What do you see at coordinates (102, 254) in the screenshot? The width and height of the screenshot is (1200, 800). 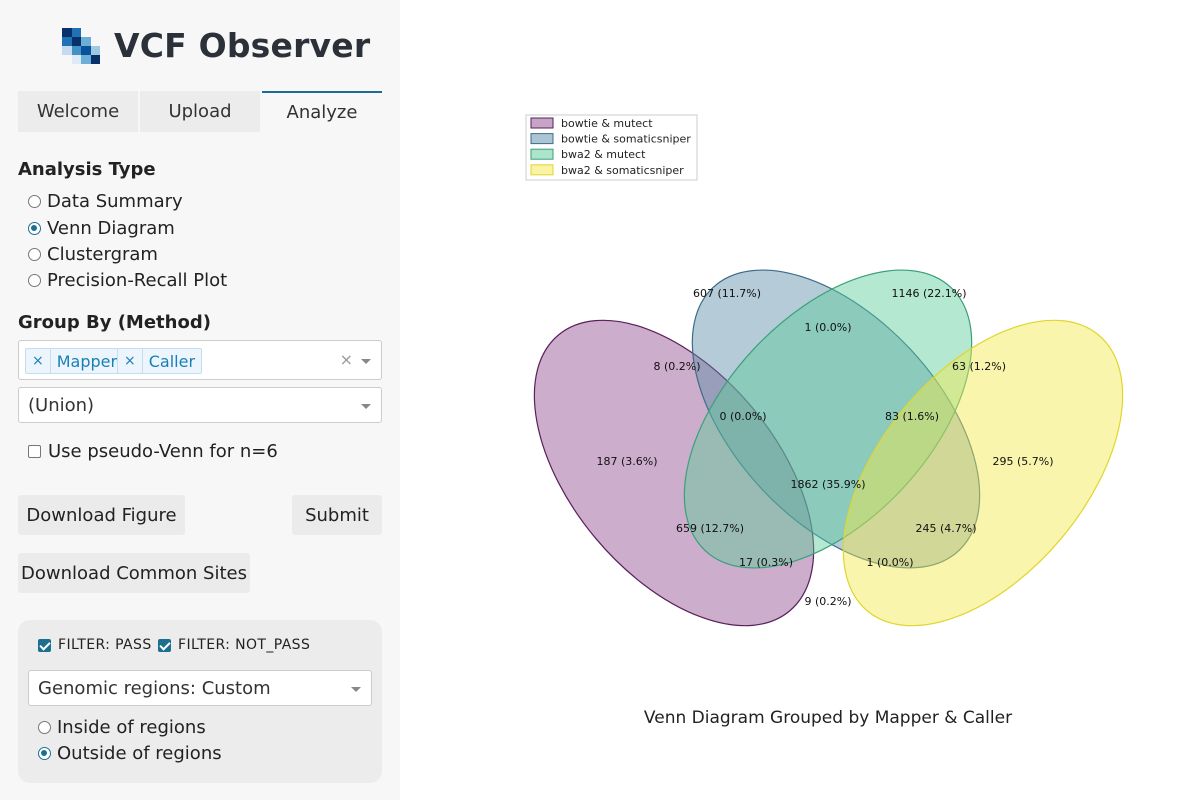 I see `radio-label: Clustergram` at bounding box center [102, 254].